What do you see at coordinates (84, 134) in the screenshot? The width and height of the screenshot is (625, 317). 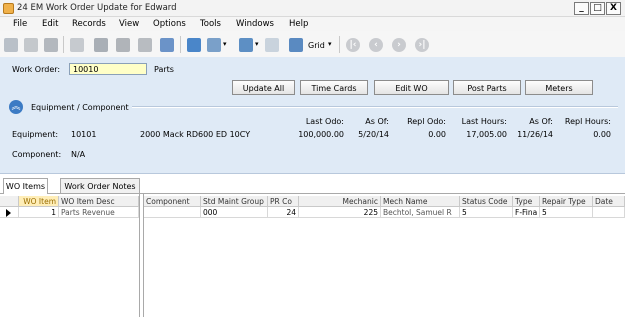 I see `equipment-code: 10101` at bounding box center [84, 134].